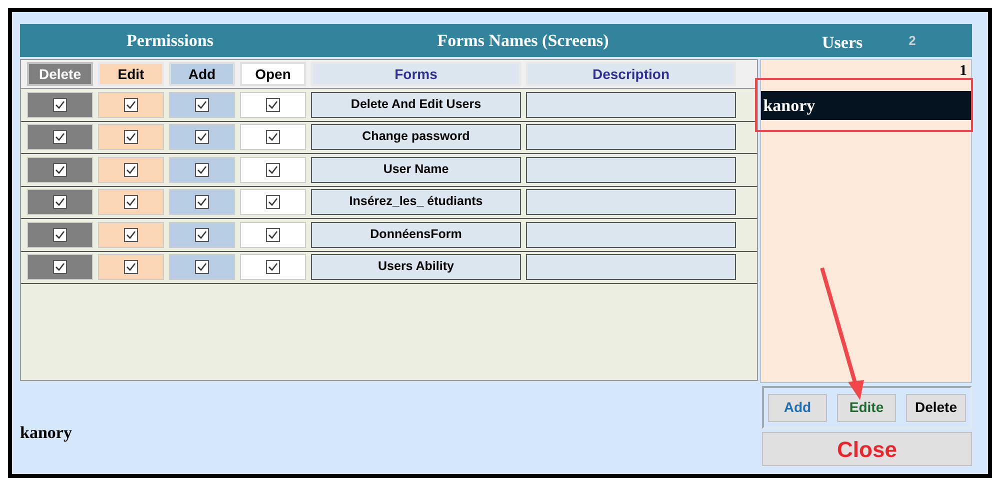 The width and height of the screenshot is (1000, 486). What do you see at coordinates (46, 433) in the screenshot?
I see `current-user: kanory` at bounding box center [46, 433].